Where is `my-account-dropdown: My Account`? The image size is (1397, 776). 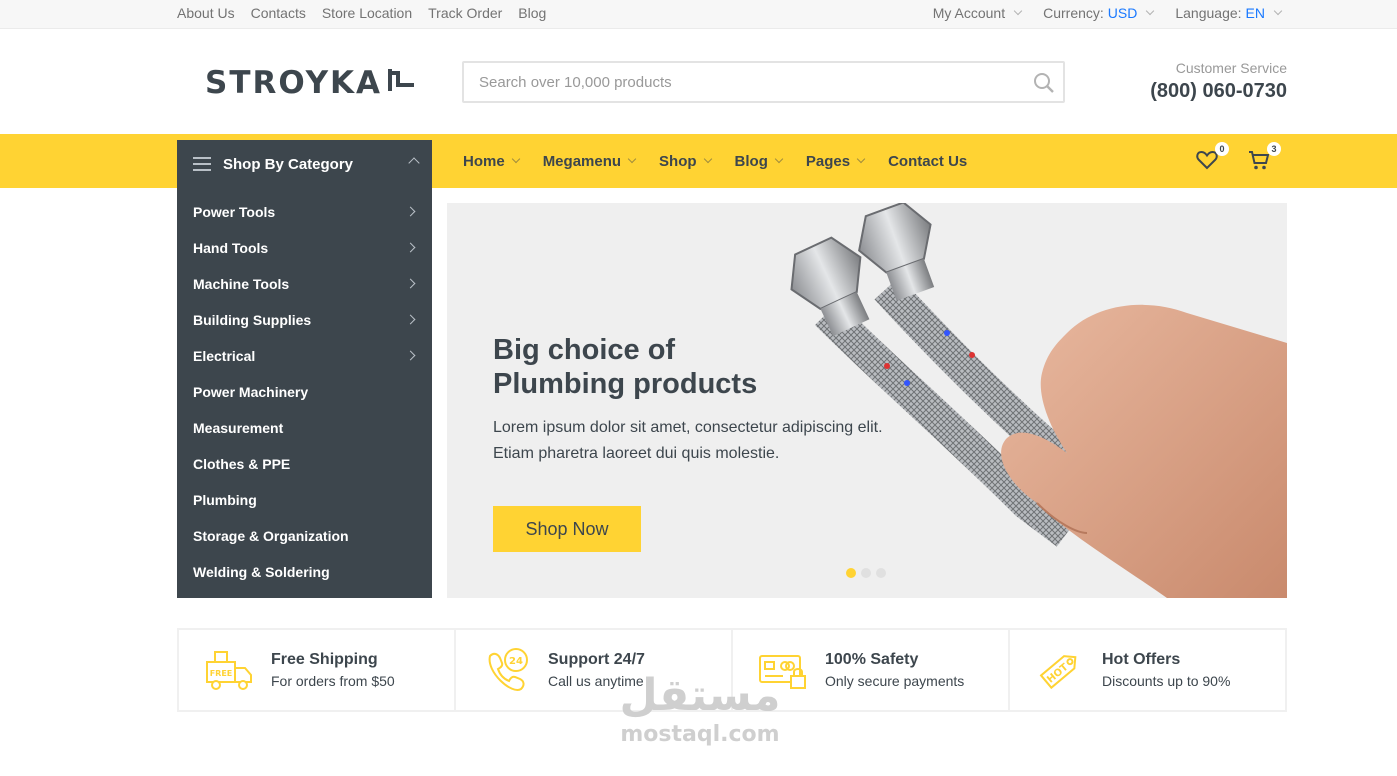 my-account-dropdown: My Account is located at coordinates (977, 13).